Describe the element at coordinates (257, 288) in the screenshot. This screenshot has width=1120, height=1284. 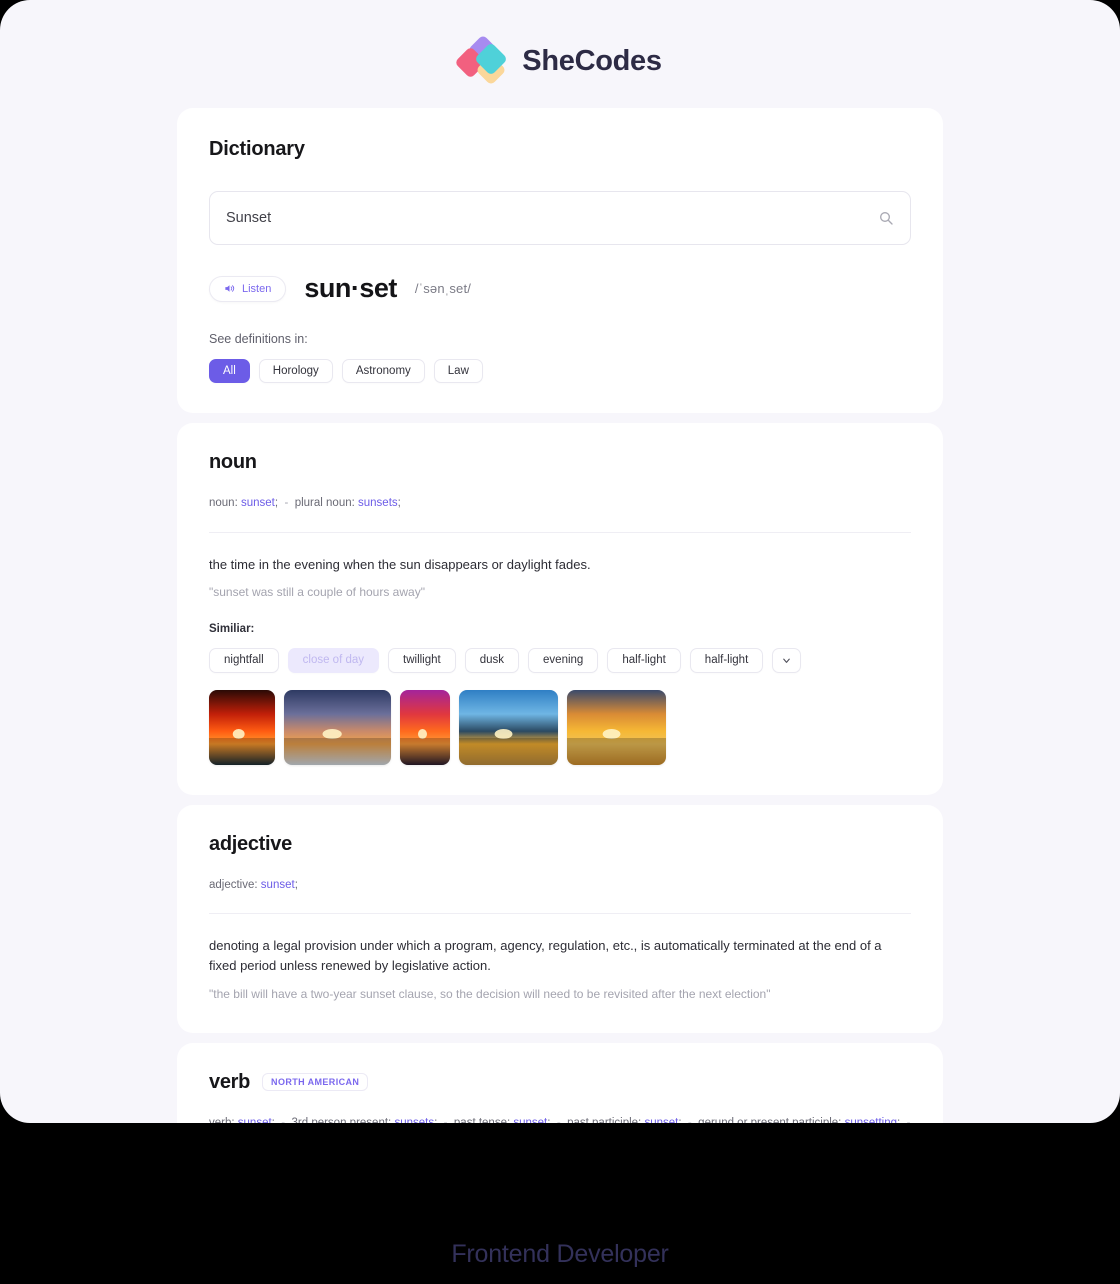
I see `listen-button-label: Listen` at that location.